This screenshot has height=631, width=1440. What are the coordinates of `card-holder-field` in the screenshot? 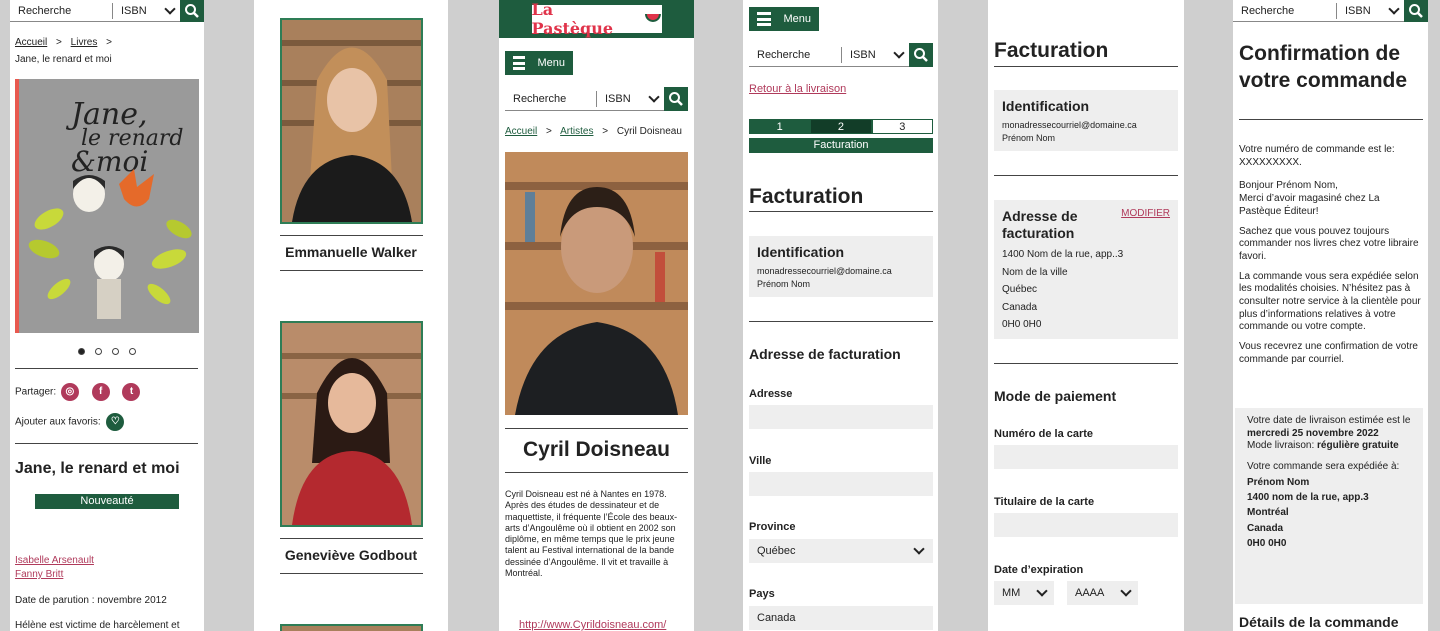 It's located at (1086, 525).